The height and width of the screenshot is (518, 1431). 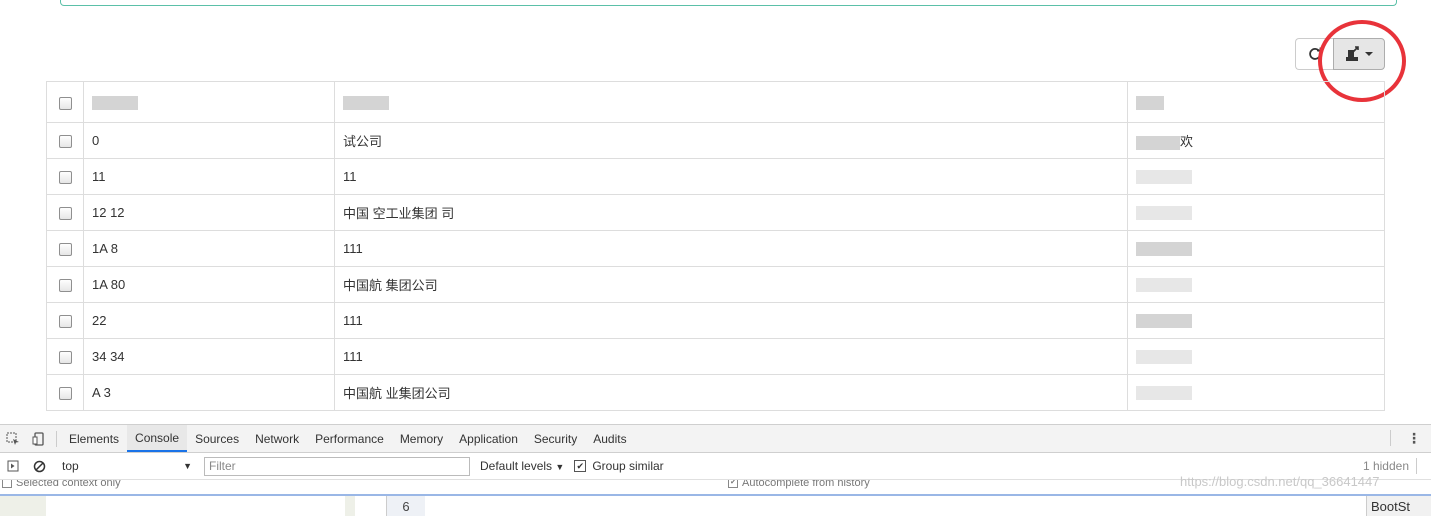 What do you see at coordinates (349, 439) in the screenshot?
I see `tab-performance: Performance` at bounding box center [349, 439].